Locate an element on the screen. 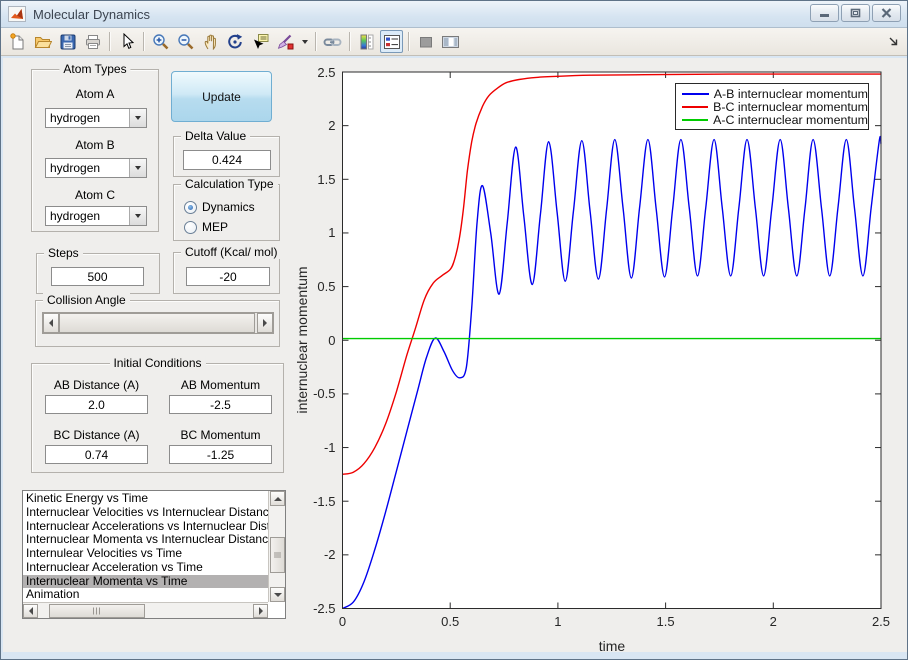 Image resolution: width=908 pixels, height=660 pixels. rotate-3d-button is located at coordinates (235, 41).